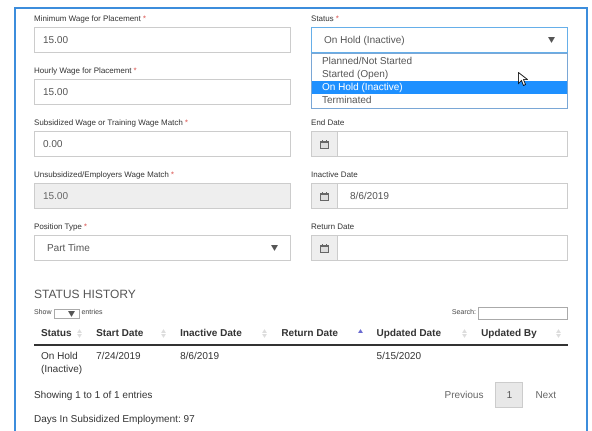 Image resolution: width=592 pixels, height=431 pixels. What do you see at coordinates (108, 122) in the screenshot?
I see `field-label: Subsidized Wage or Training Wage Match` at bounding box center [108, 122].